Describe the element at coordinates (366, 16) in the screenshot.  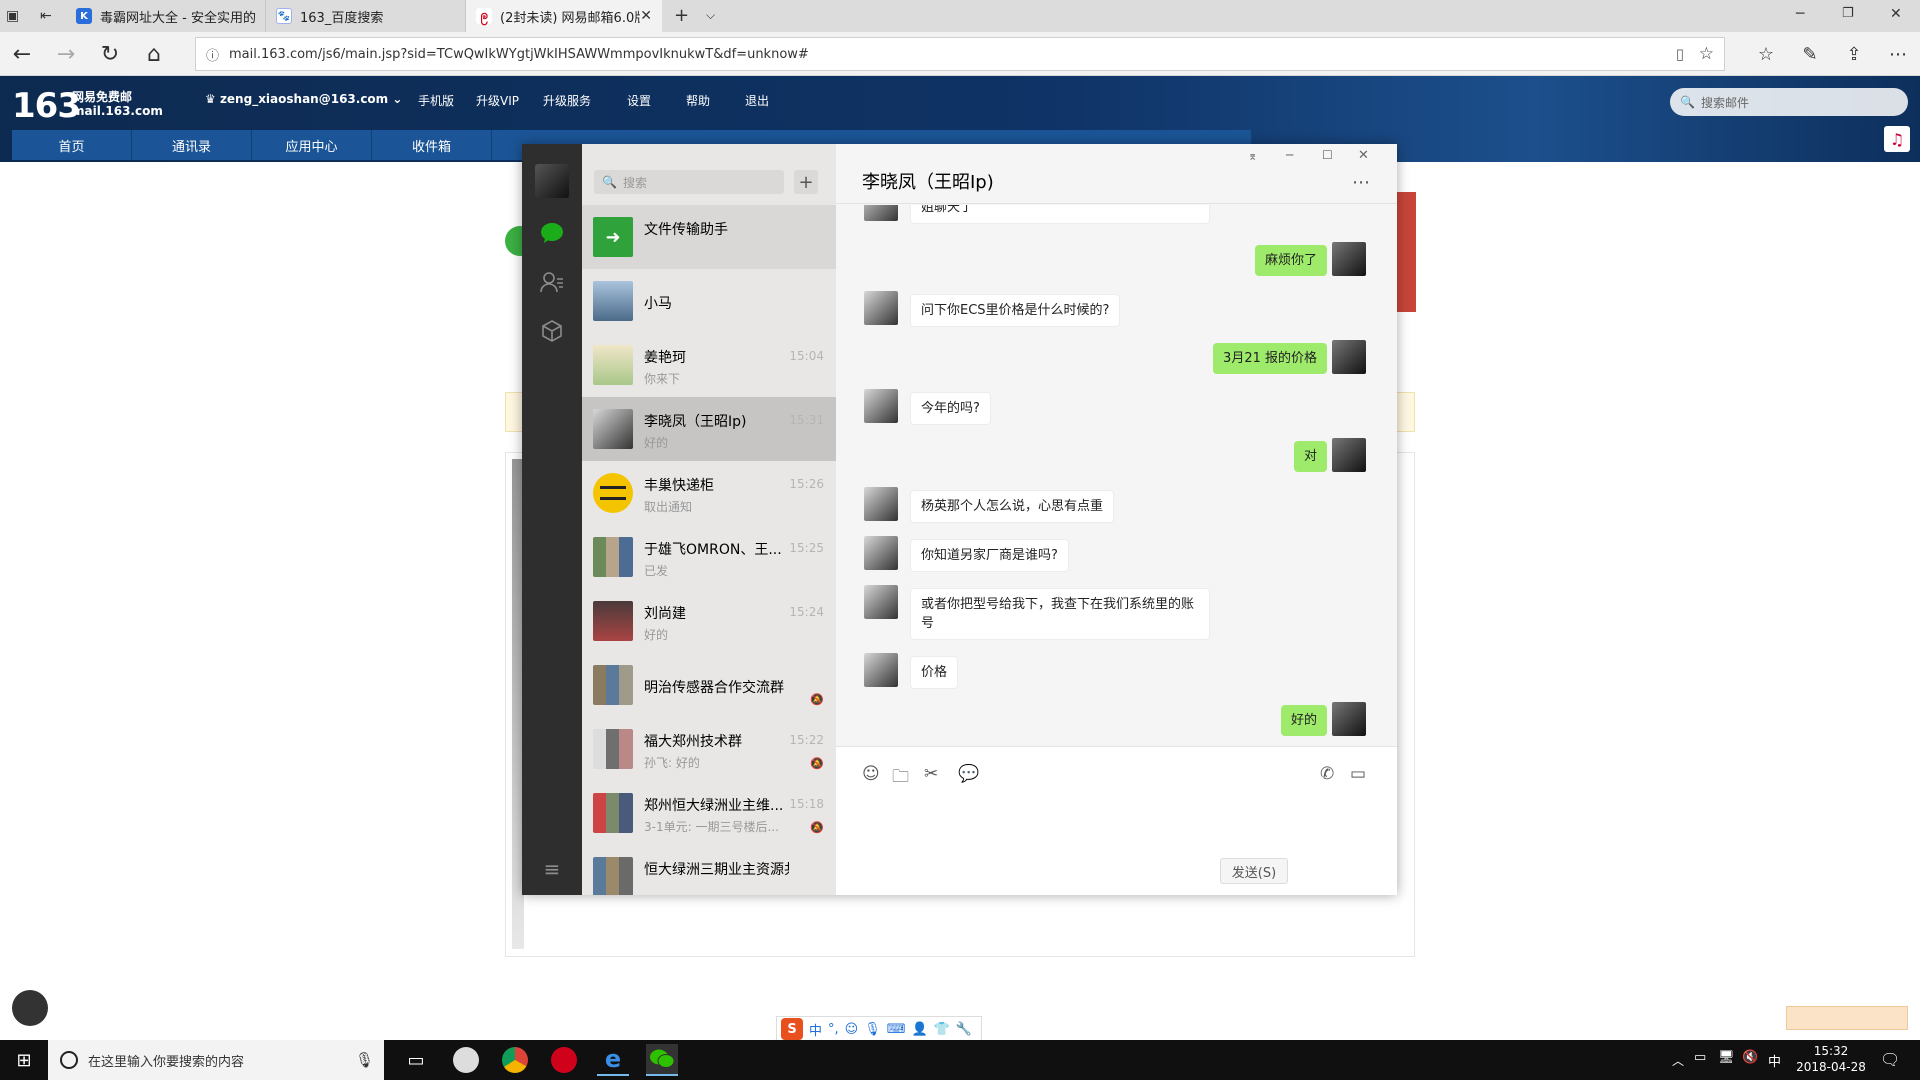
I see `tab-baidu: 🐾 163_百度搜索` at that location.